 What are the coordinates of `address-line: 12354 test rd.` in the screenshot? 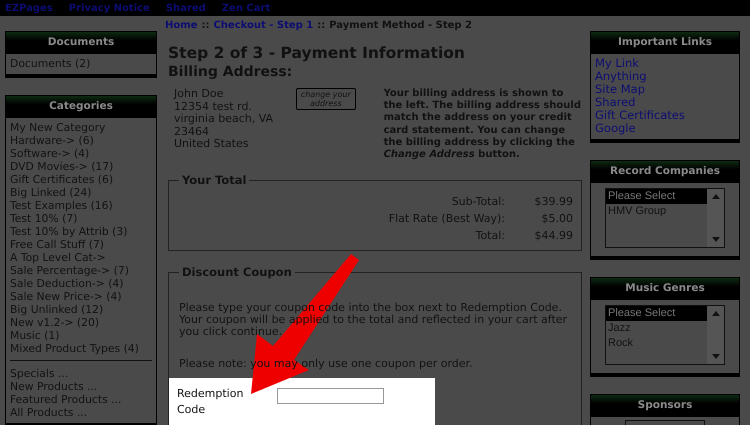 It's located at (213, 106).